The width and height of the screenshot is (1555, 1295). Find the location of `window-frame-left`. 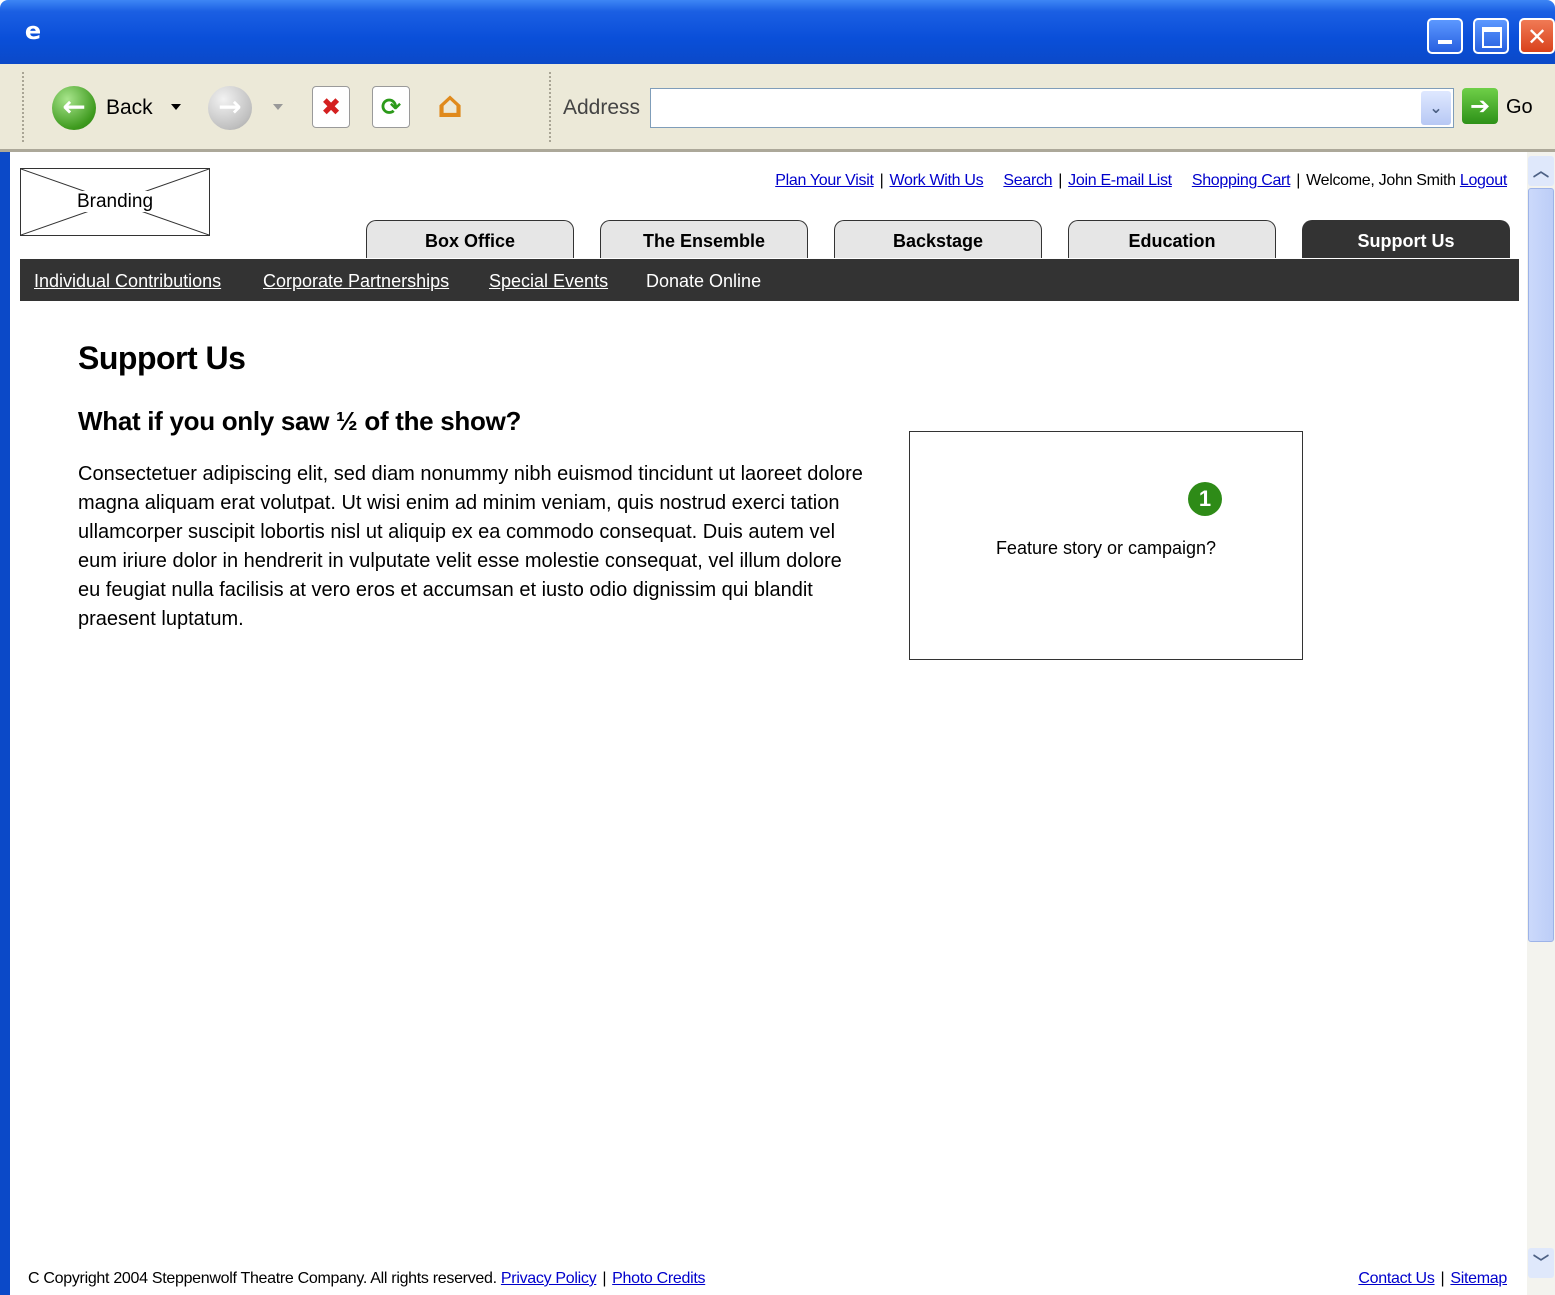

window-frame-left is located at coordinates (5, 723).